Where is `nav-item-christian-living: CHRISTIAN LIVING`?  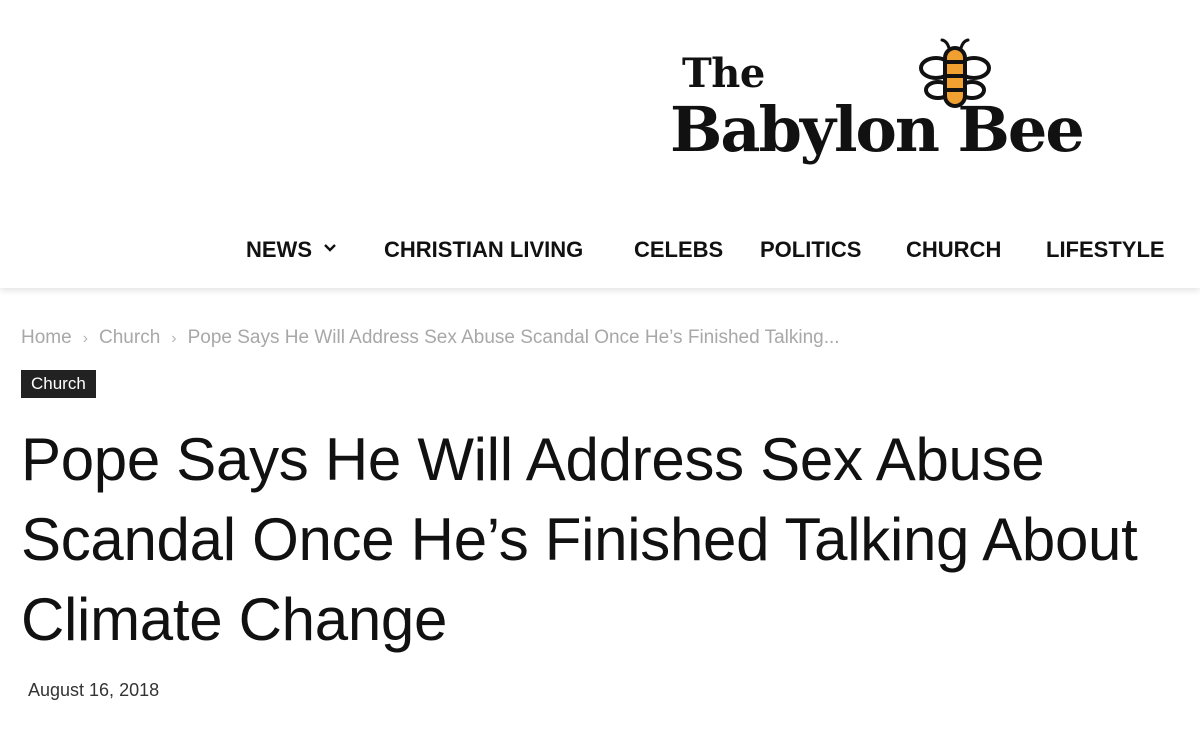
nav-item-christian-living: CHRISTIAN LIVING is located at coordinates (483, 250).